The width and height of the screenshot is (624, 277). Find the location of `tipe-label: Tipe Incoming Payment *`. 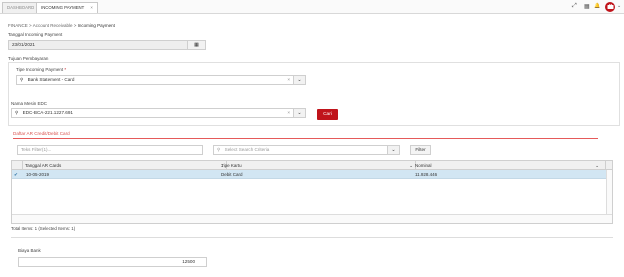

tipe-label: Tipe Incoming Payment * is located at coordinates (41, 69).